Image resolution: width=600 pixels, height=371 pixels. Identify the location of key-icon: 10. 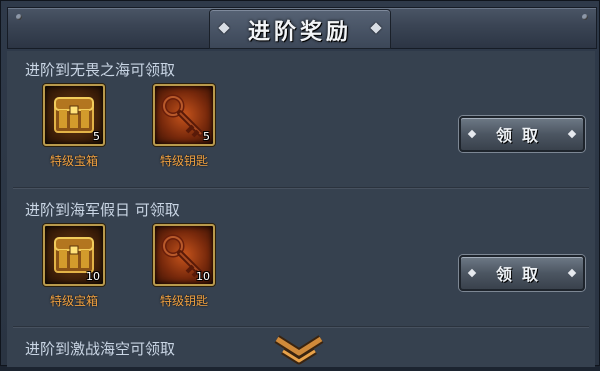
(184, 255).